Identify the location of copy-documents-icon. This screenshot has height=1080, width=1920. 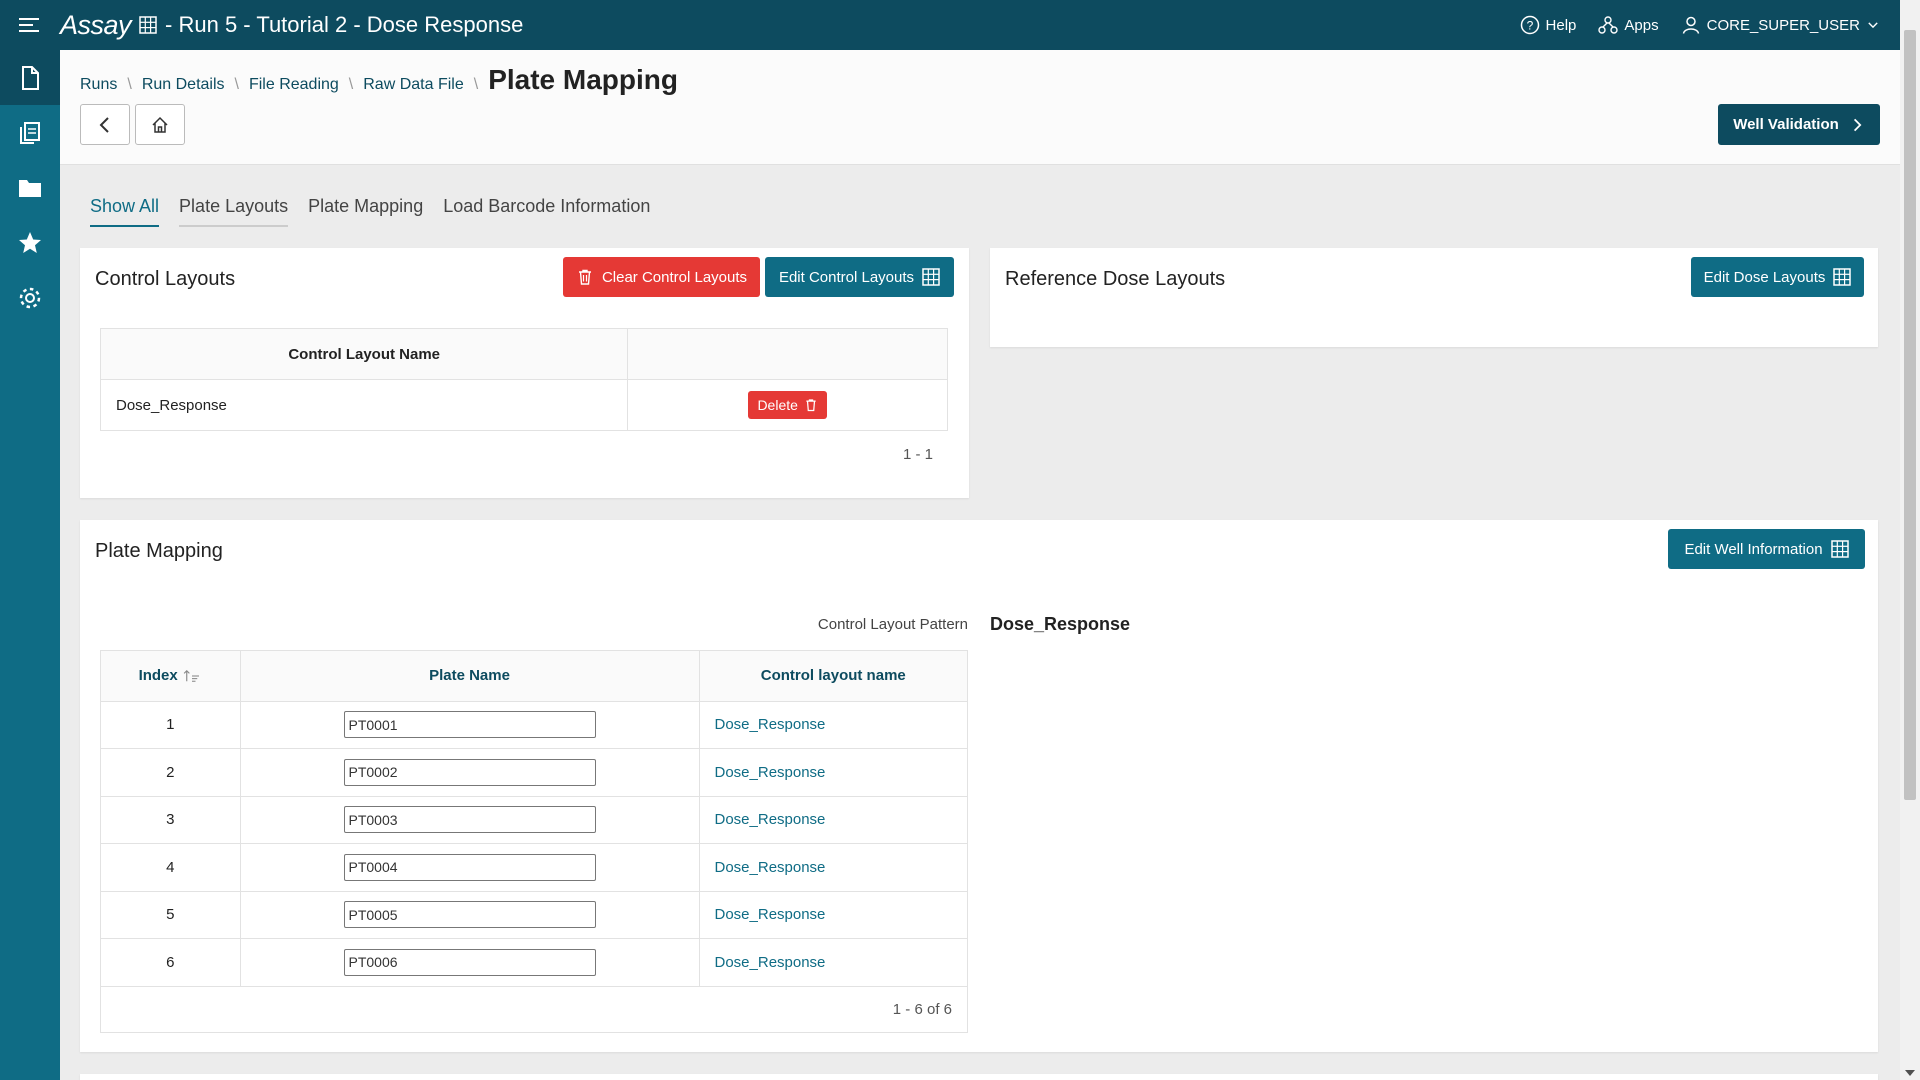
(30, 132).